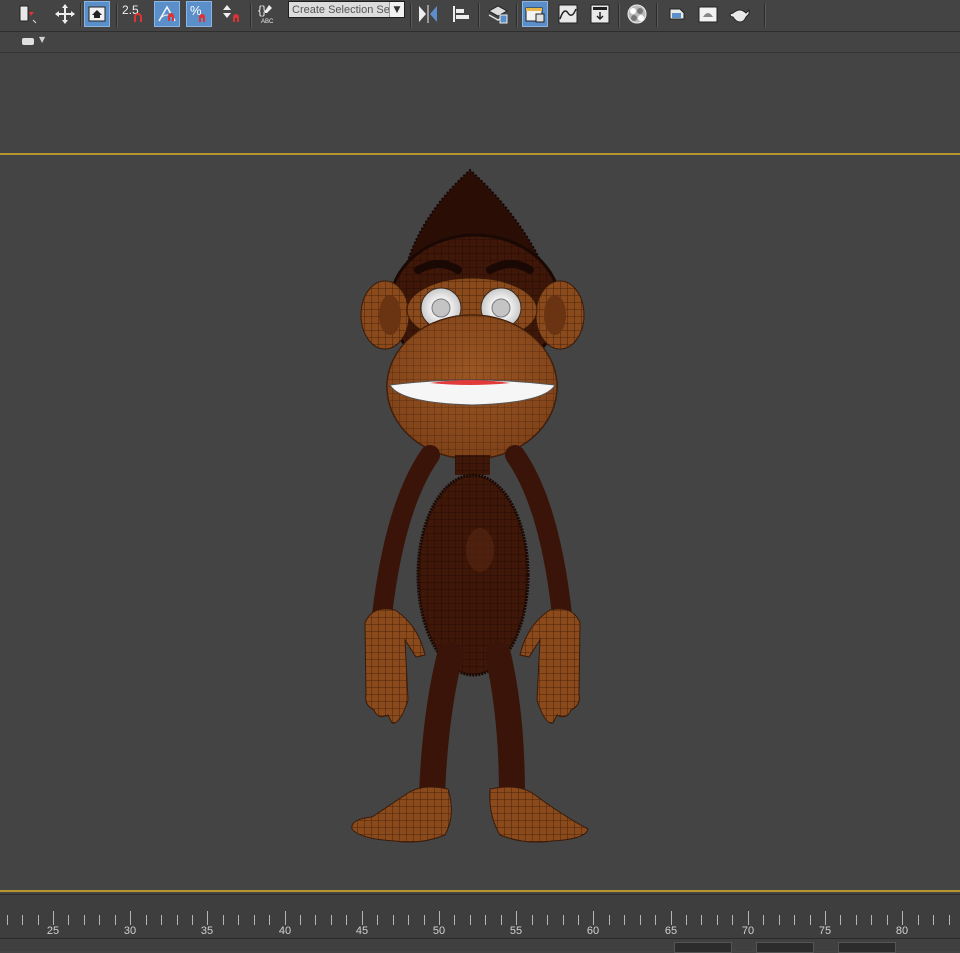  I want to click on timeline-frame-label: 30, so click(130, 931).